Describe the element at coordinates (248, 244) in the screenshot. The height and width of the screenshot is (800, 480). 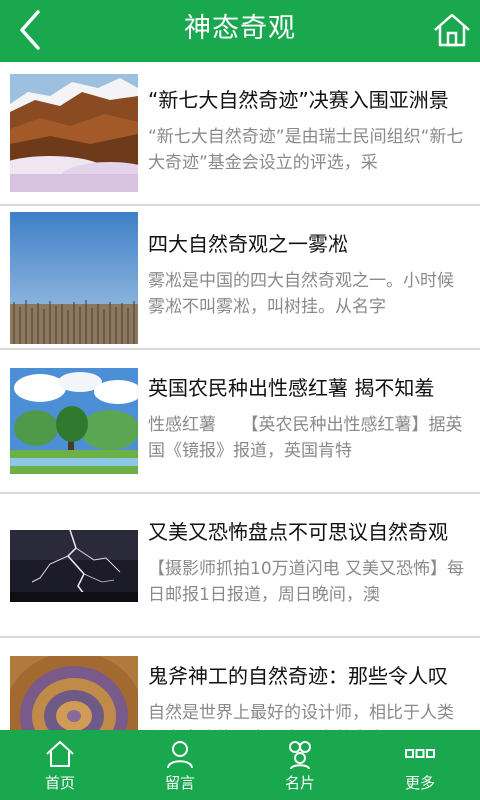
I see `article-title: 四大自然奇观之一雾凇` at that location.